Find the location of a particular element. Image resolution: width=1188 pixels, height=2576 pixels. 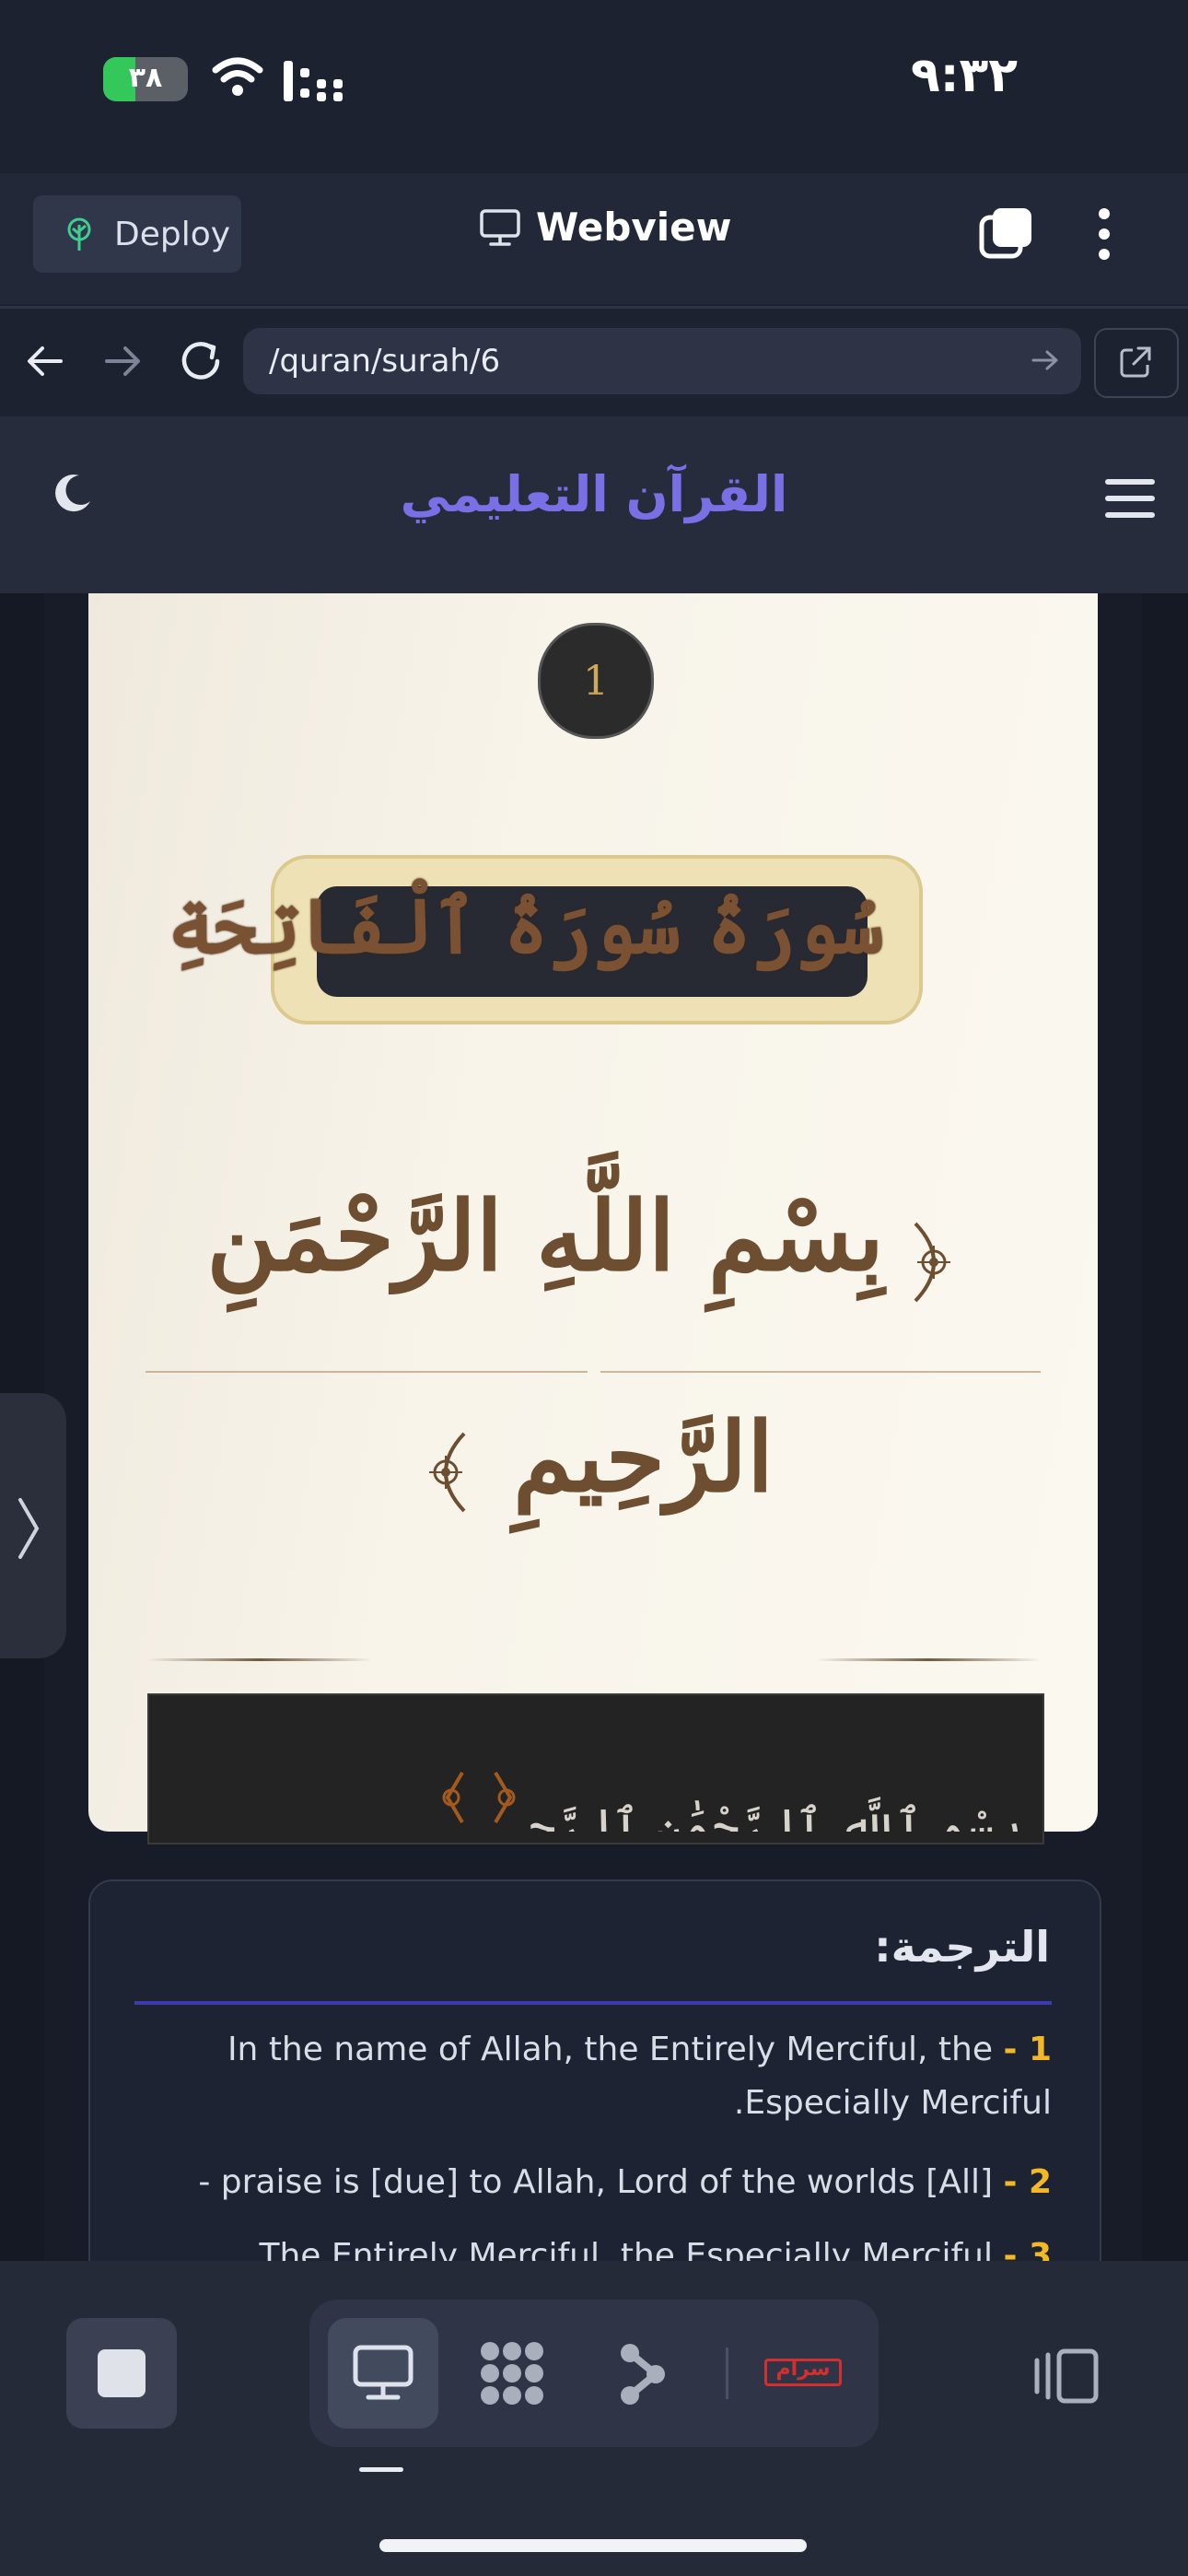

monitor-view-button is located at coordinates (383, 2373).